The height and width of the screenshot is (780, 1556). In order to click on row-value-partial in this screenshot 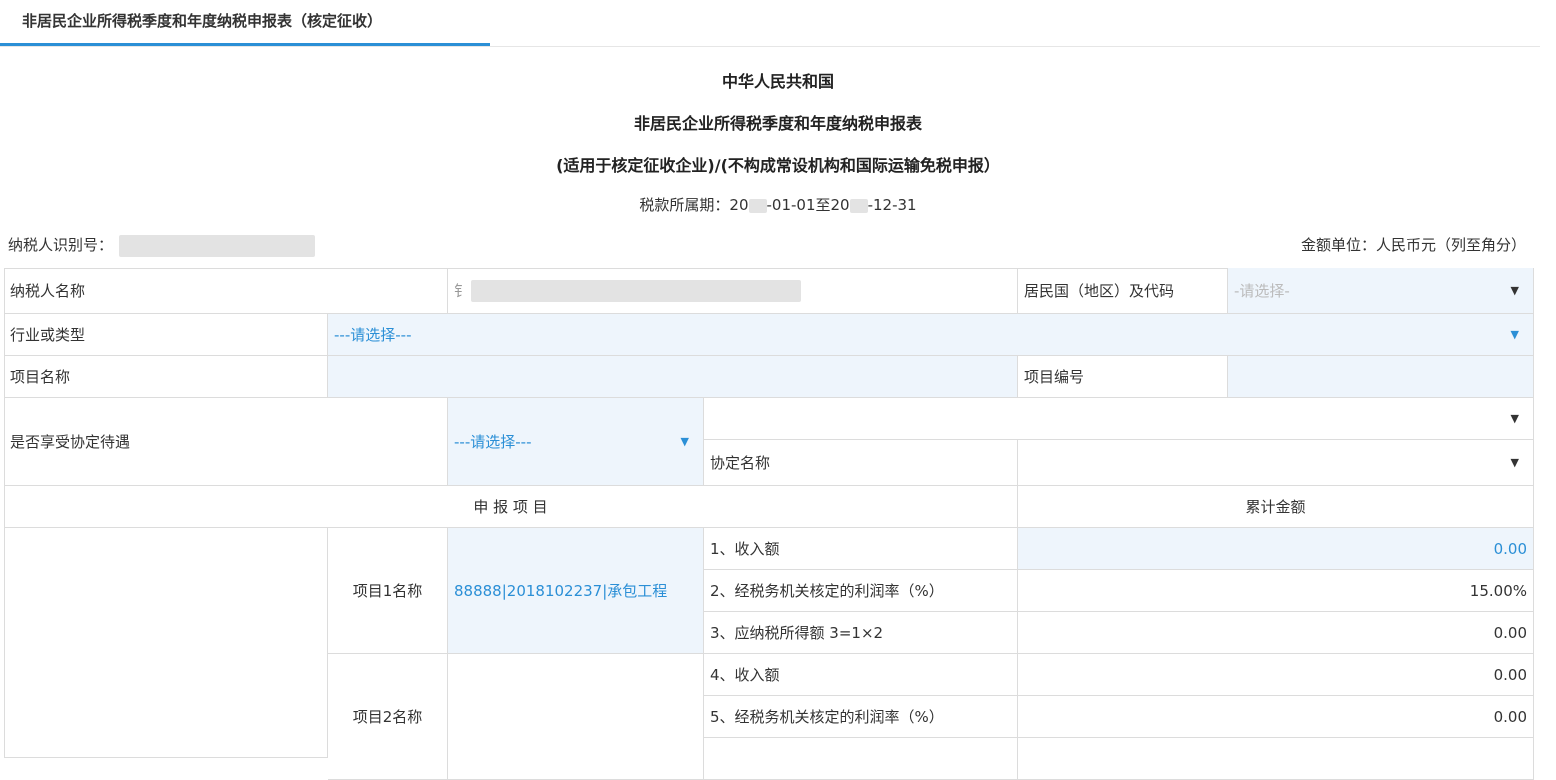, I will do `click(1276, 759)`.